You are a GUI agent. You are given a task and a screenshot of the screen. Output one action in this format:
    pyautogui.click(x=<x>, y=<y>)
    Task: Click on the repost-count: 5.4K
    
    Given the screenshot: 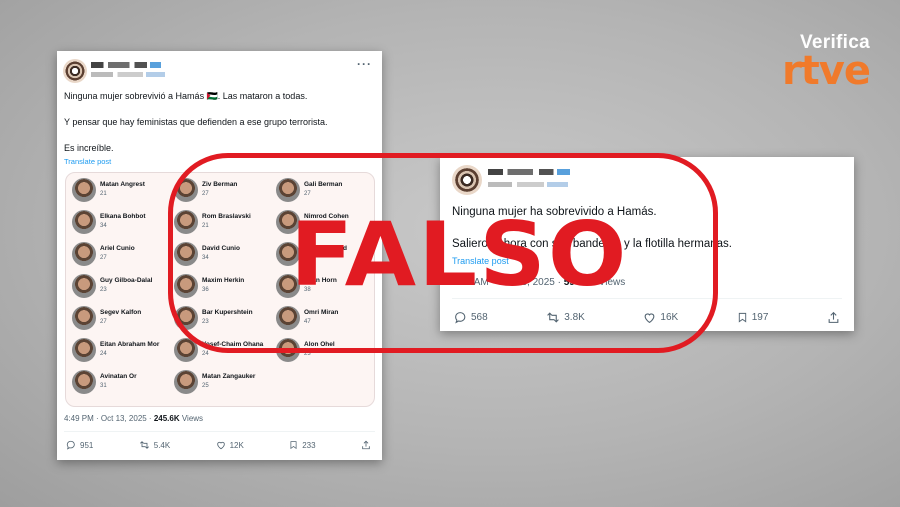 What is the action you would take?
    pyautogui.click(x=162, y=445)
    